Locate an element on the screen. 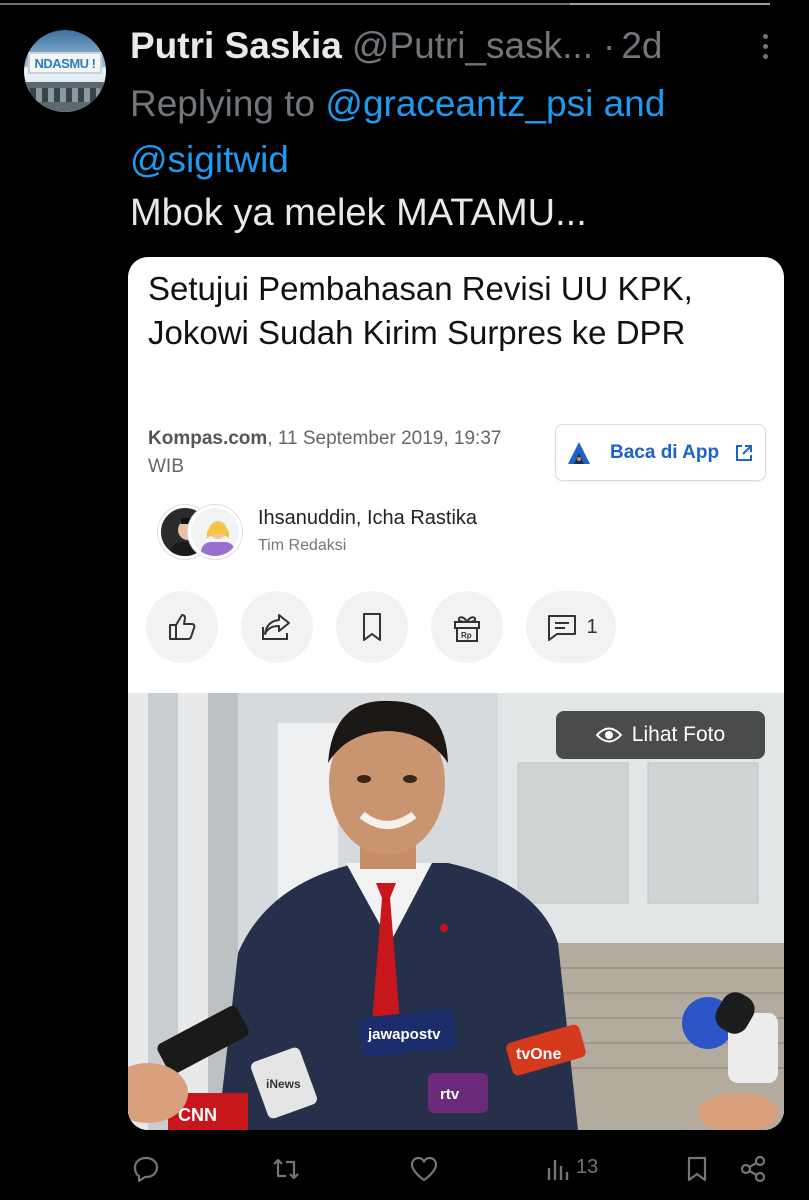 This screenshot has height=1200, width=809. top-divider is located at coordinates (404, 4).